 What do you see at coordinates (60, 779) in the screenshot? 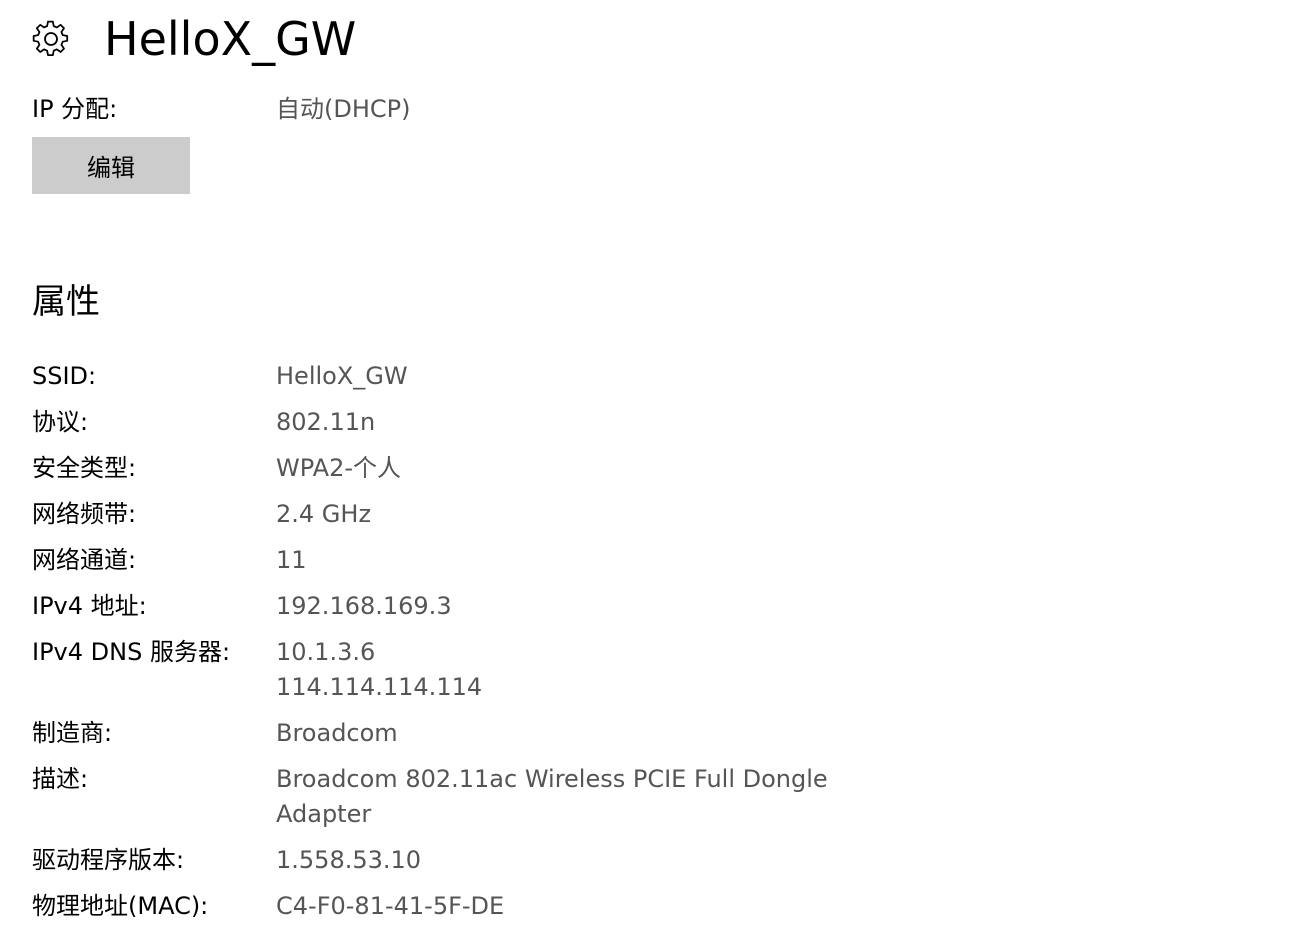
I see `property-label-description: 描述:` at bounding box center [60, 779].